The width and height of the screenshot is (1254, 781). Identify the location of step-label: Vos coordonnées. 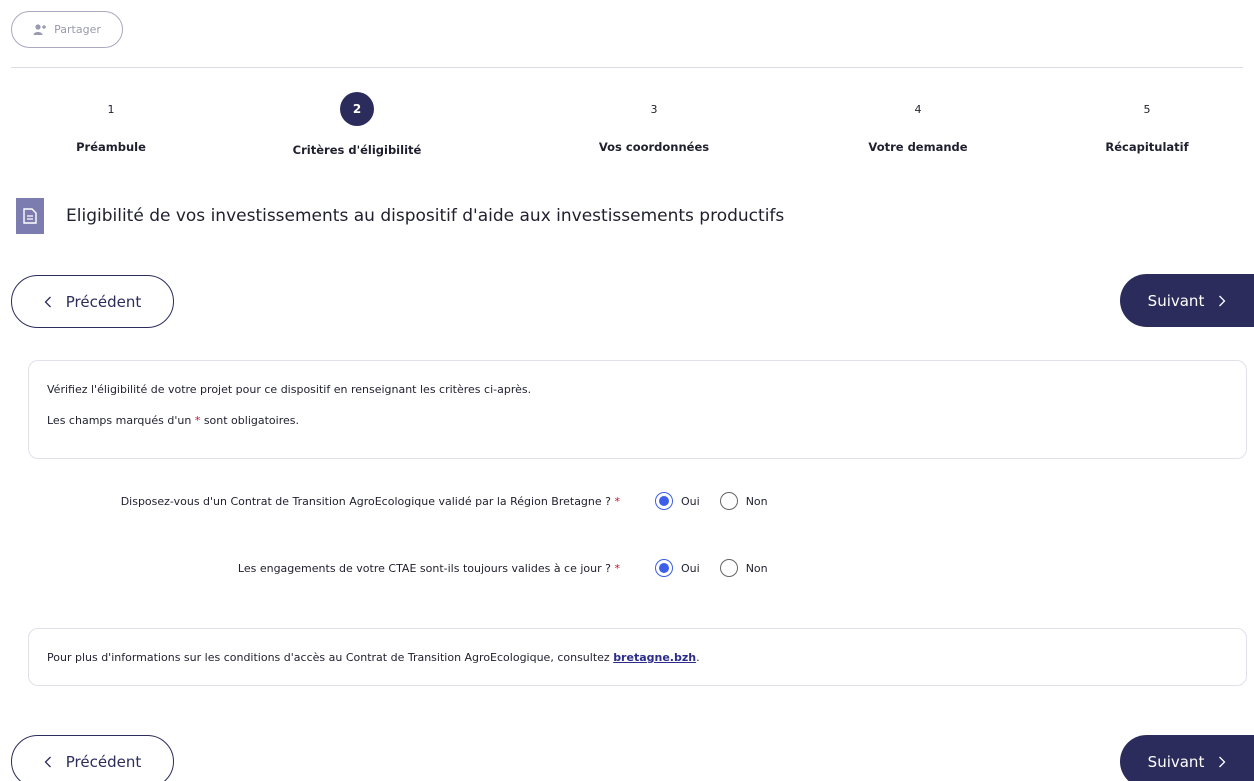
(654, 147).